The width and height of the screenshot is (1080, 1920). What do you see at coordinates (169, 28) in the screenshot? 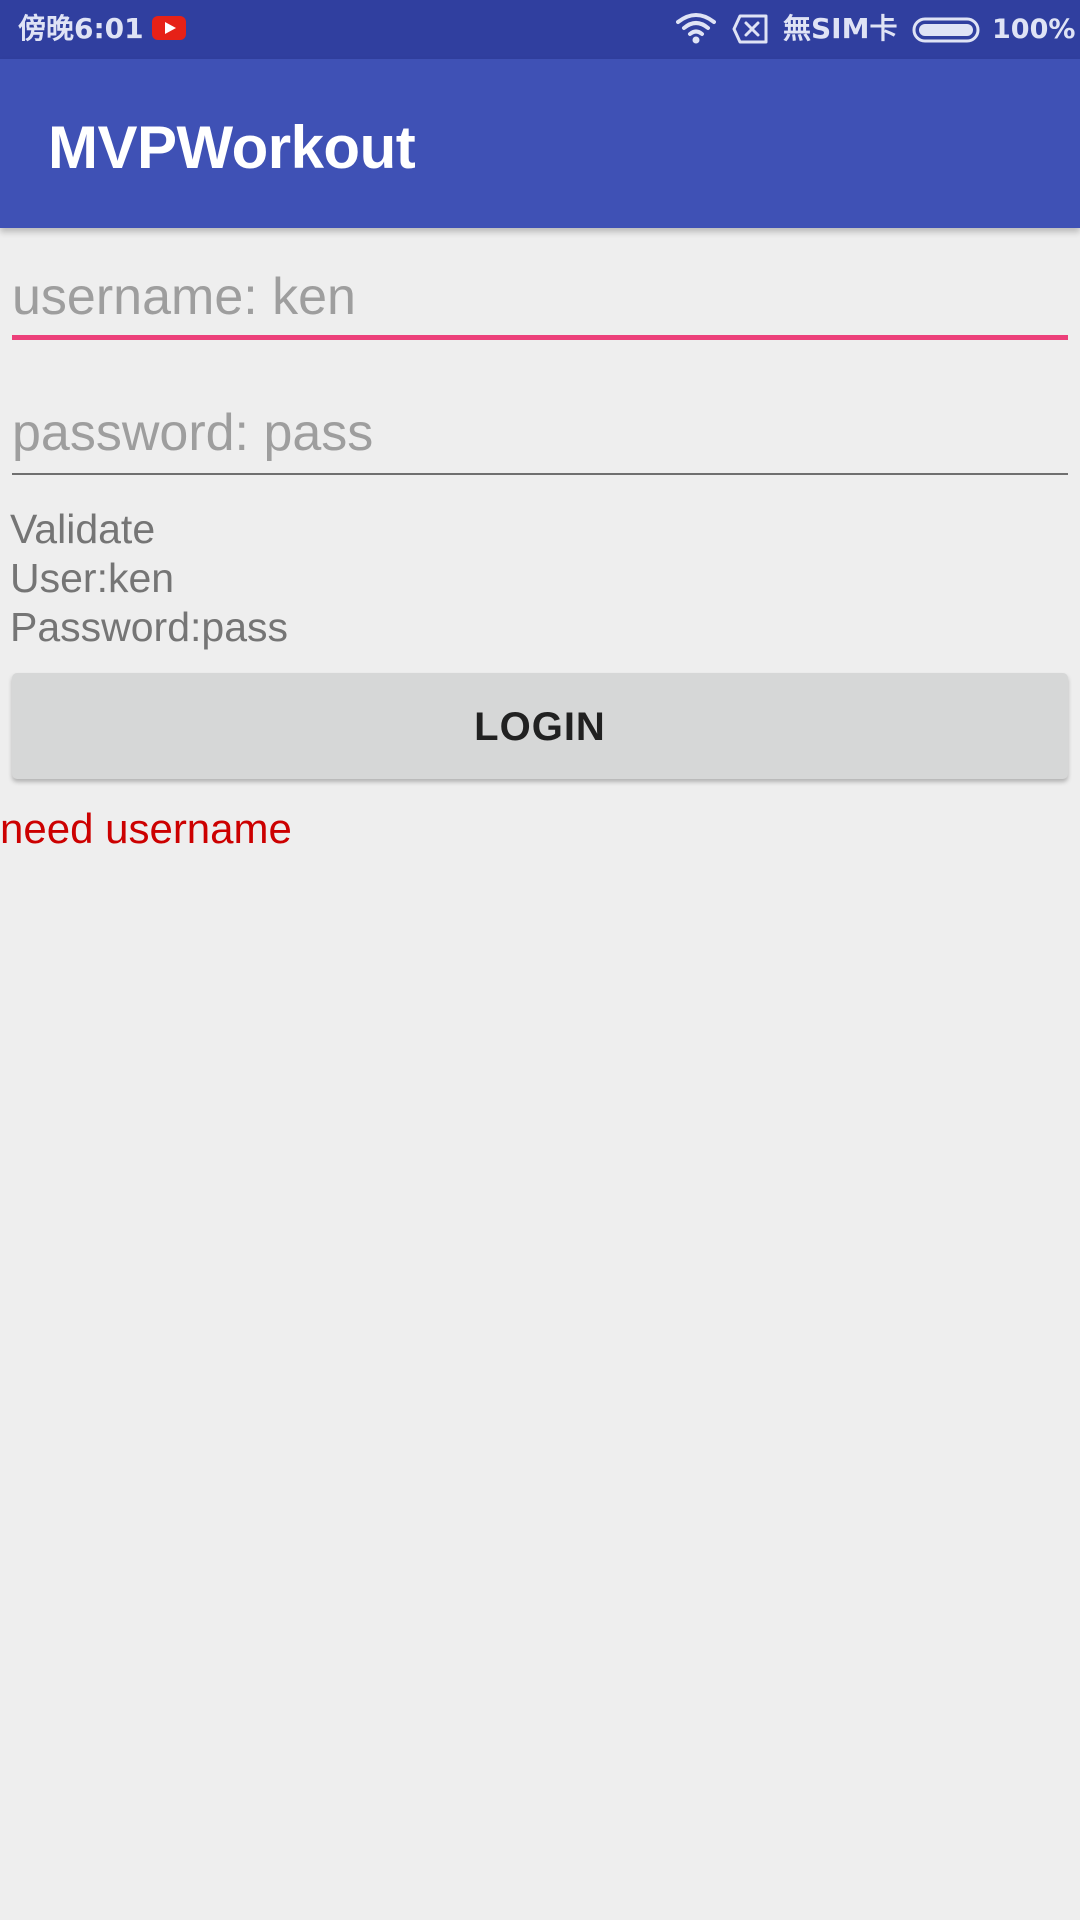
I see `youtube-notification-icon` at bounding box center [169, 28].